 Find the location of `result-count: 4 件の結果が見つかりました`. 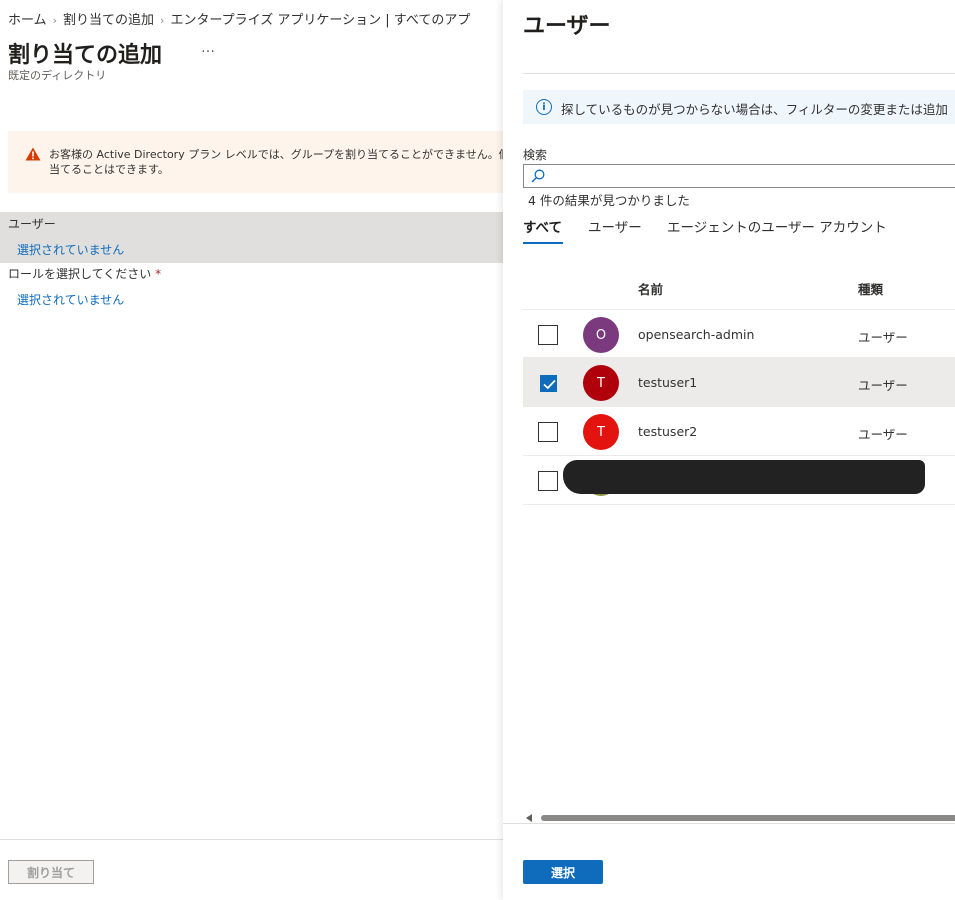

result-count: 4 件の結果が見つかりました is located at coordinates (609, 200).